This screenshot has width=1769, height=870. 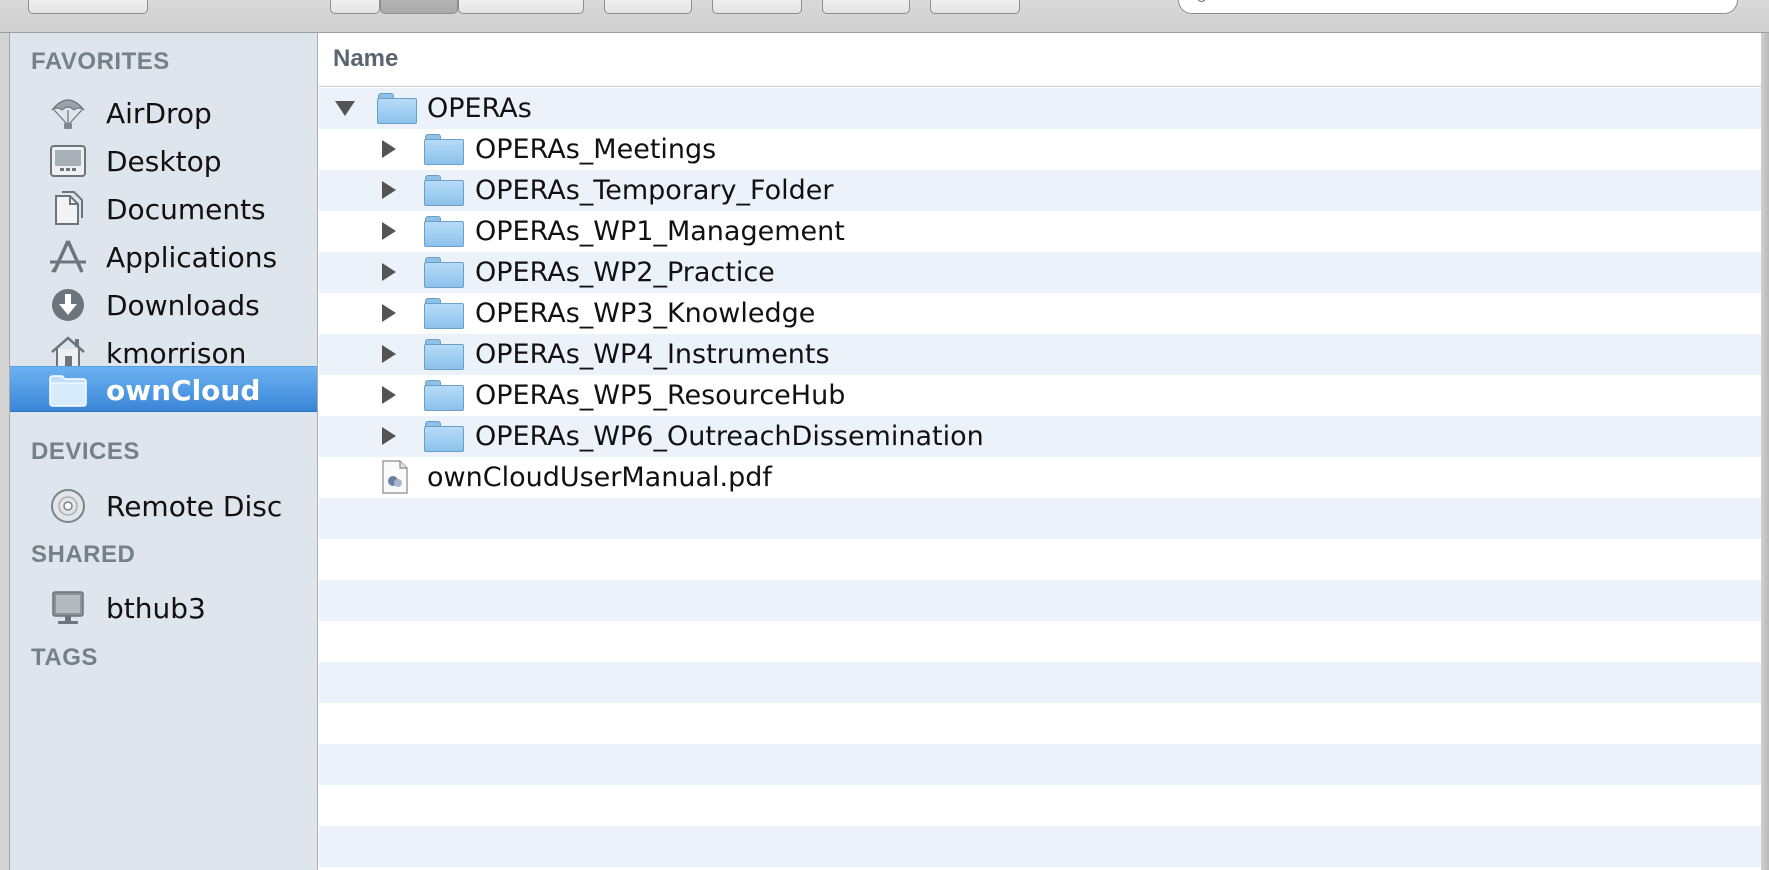 What do you see at coordinates (194, 506) in the screenshot?
I see `sidebar-item-label: Remote Disc` at bounding box center [194, 506].